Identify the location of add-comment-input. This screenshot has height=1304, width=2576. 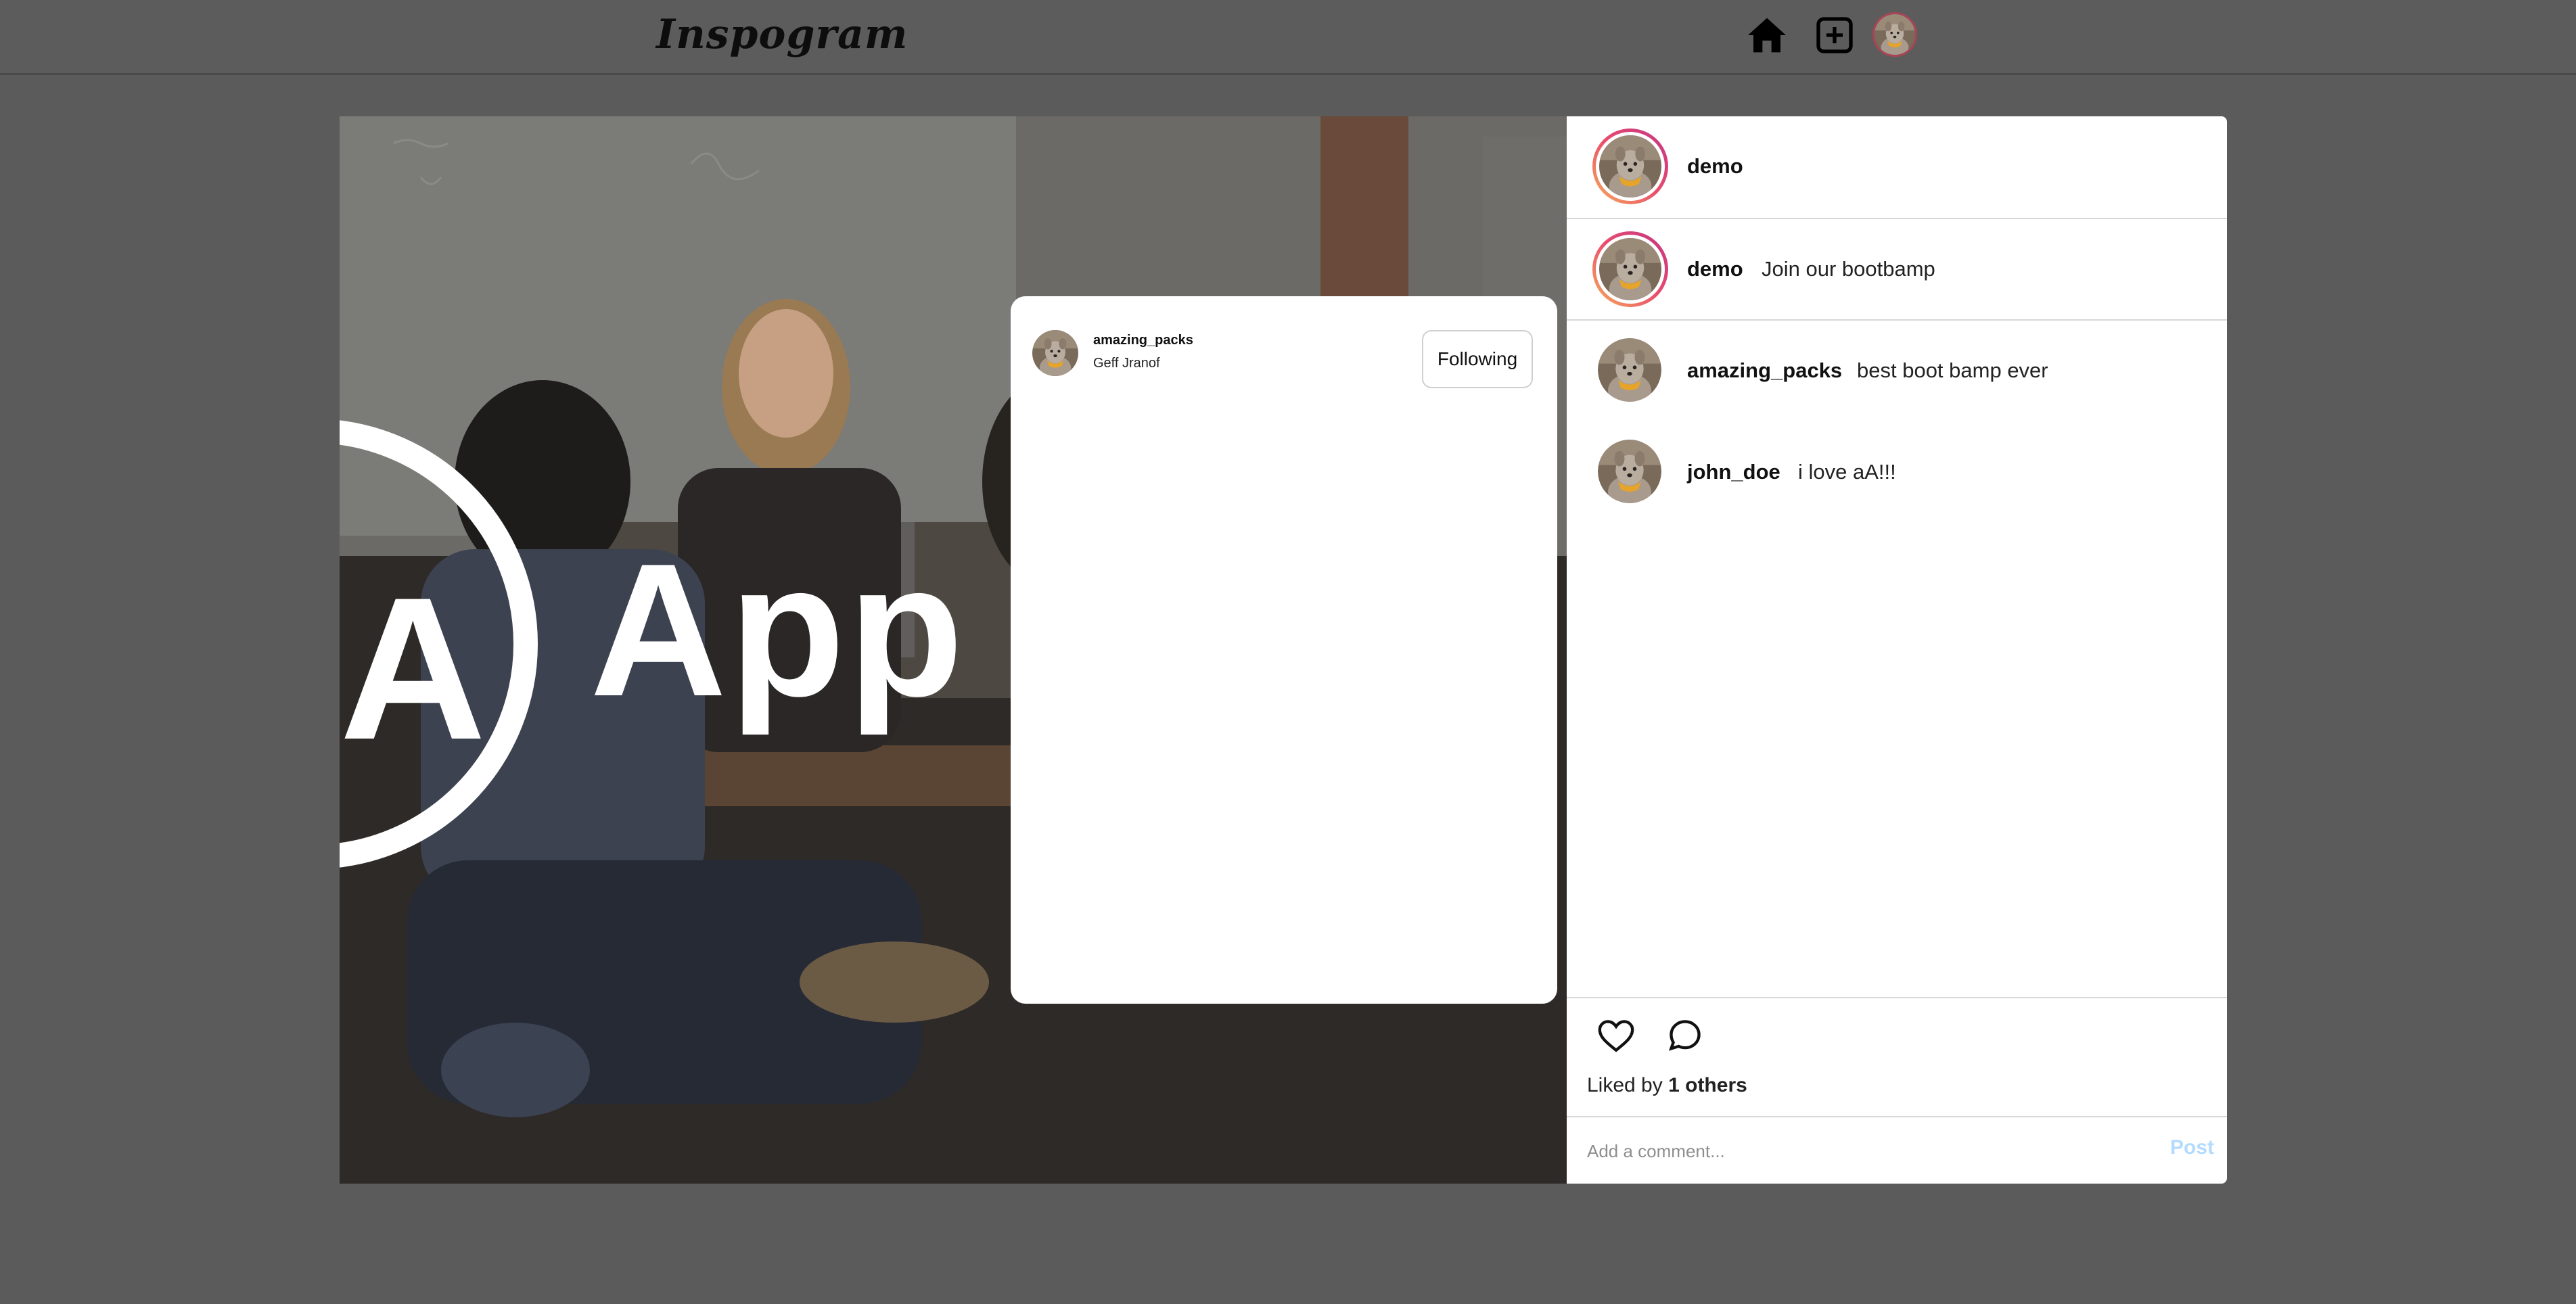
(1864, 1151).